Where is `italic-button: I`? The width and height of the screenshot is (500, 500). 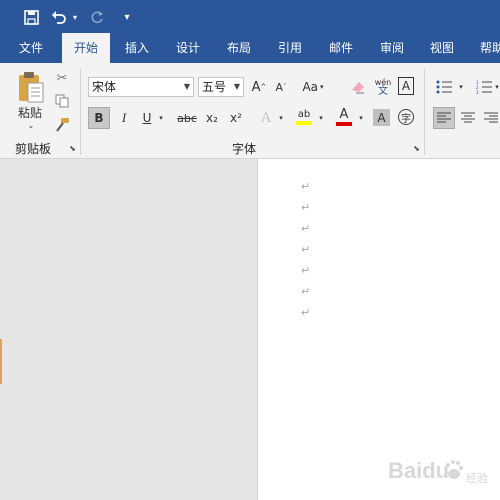
italic-button: I is located at coordinates (124, 118).